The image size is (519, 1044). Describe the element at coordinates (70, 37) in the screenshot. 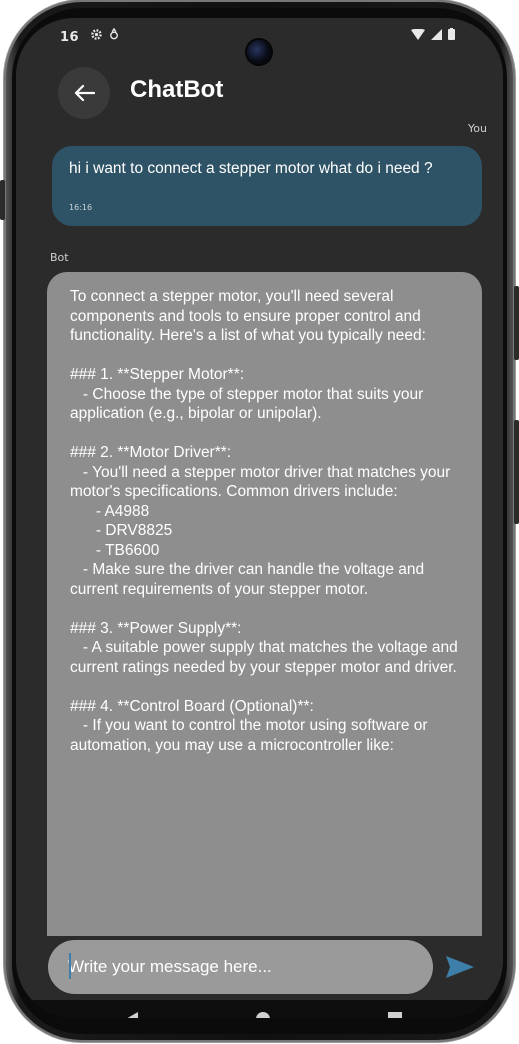

I see `status-time: 16` at that location.